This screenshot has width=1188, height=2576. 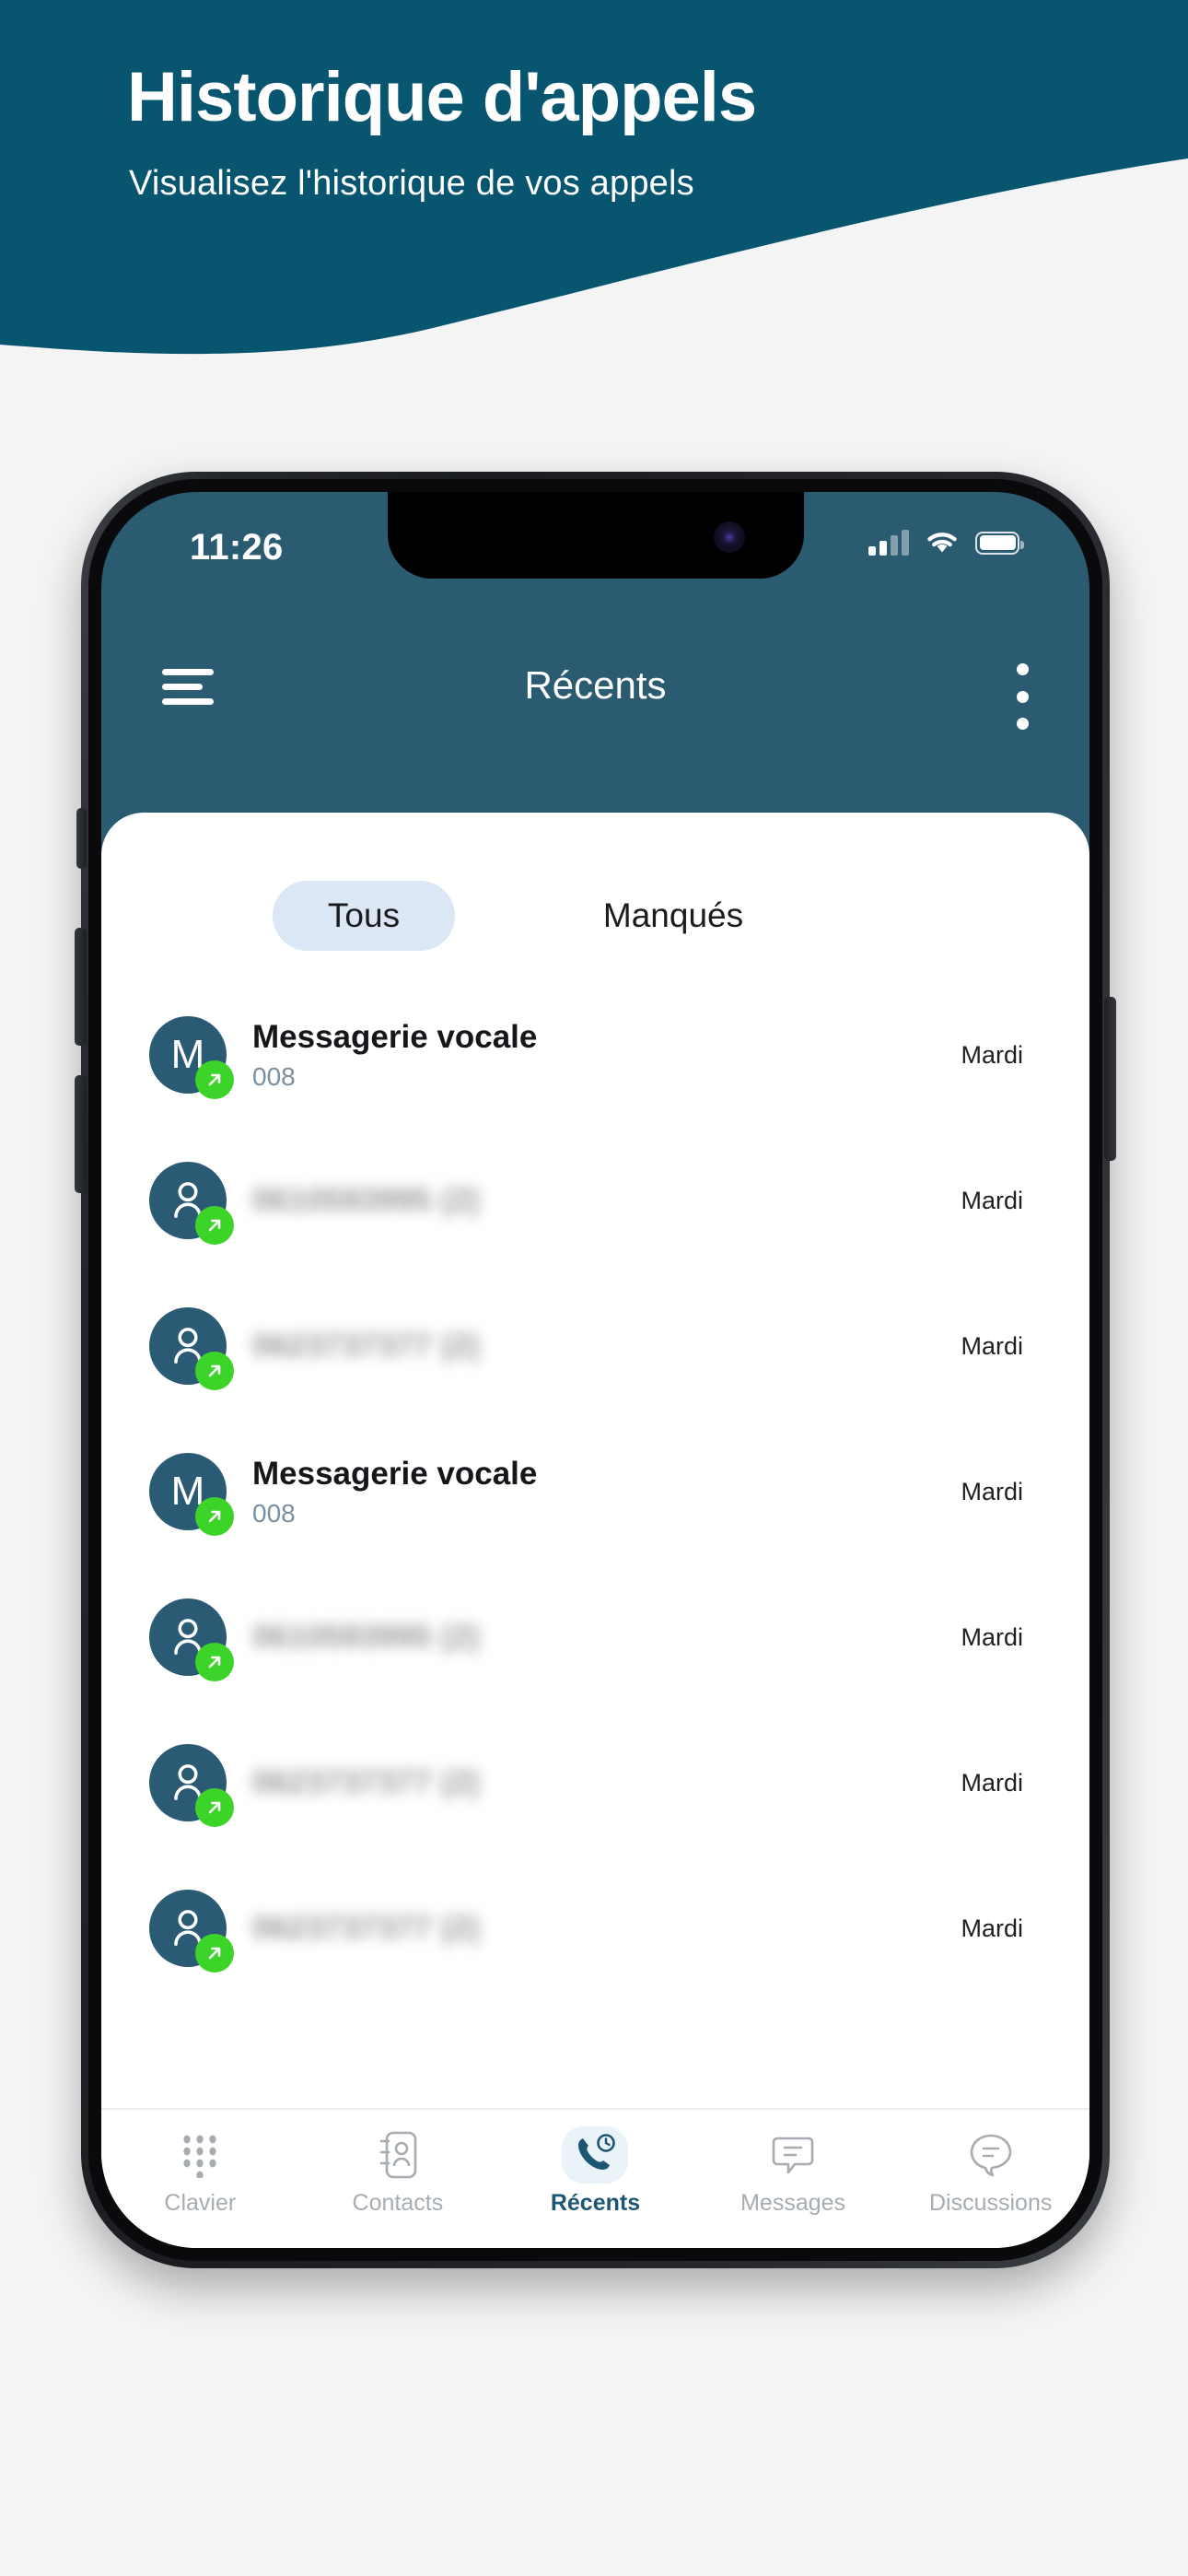 What do you see at coordinates (673, 916) in the screenshot?
I see `segment-tab-missed: Manqués` at bounding box center [673, 916].